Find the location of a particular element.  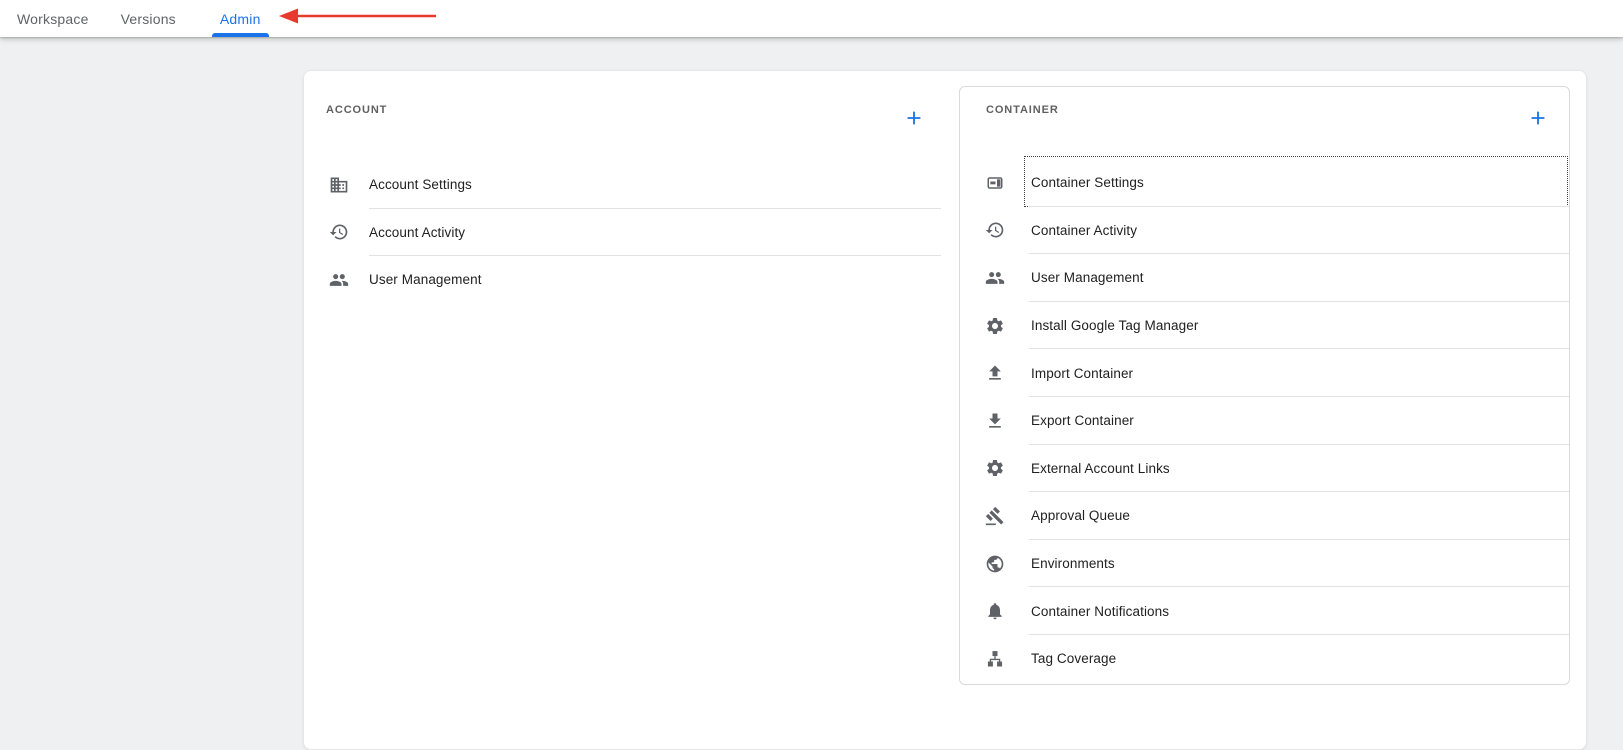

import-container-row: Import Container is located at coordinates (1264, 373).